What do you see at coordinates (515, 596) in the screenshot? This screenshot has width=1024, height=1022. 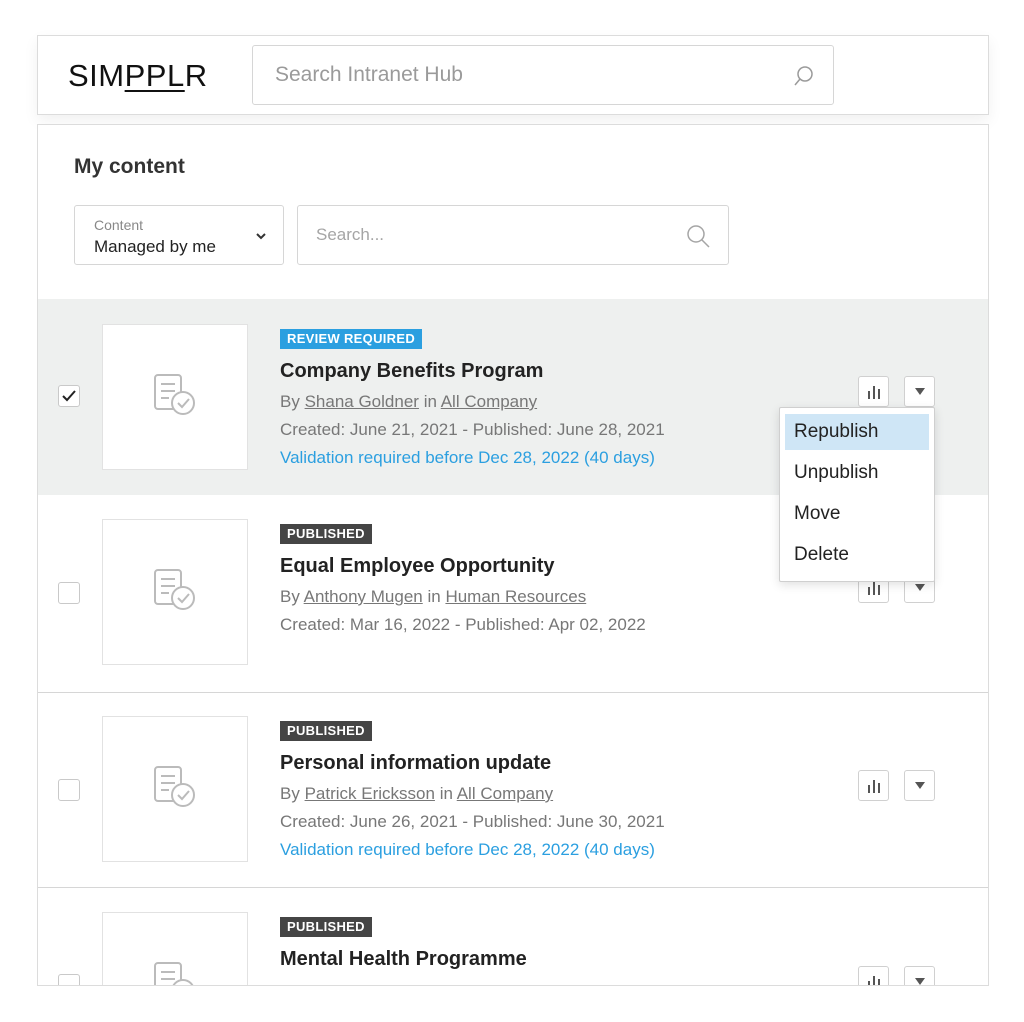 I see `site-link: Human Resources` at bounding box center [515, 596].